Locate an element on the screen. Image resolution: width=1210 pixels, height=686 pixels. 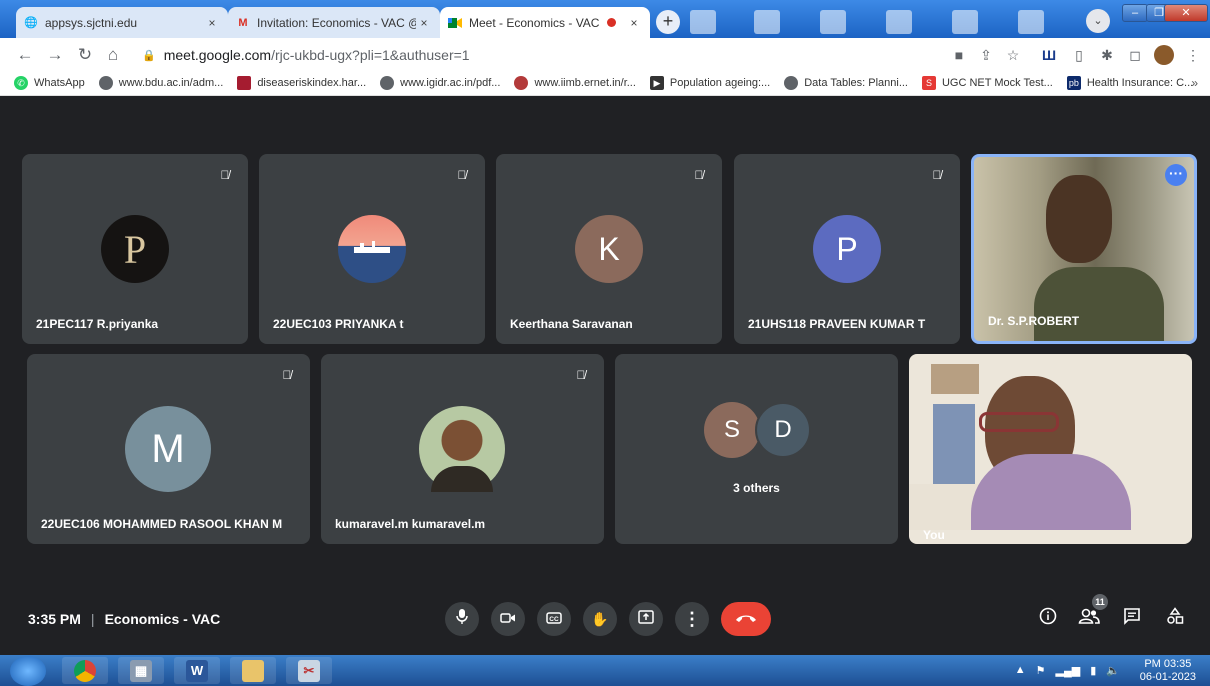
show-hidden-icons-icon: ▲ is located at coordinates (1020, 670).